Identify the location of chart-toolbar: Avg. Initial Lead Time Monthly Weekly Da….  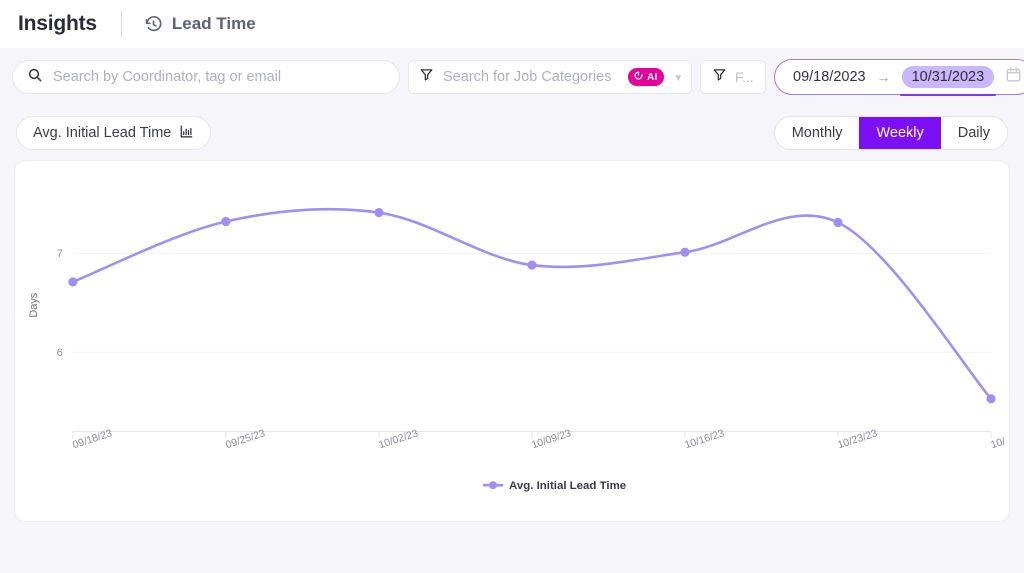
(512, 133).